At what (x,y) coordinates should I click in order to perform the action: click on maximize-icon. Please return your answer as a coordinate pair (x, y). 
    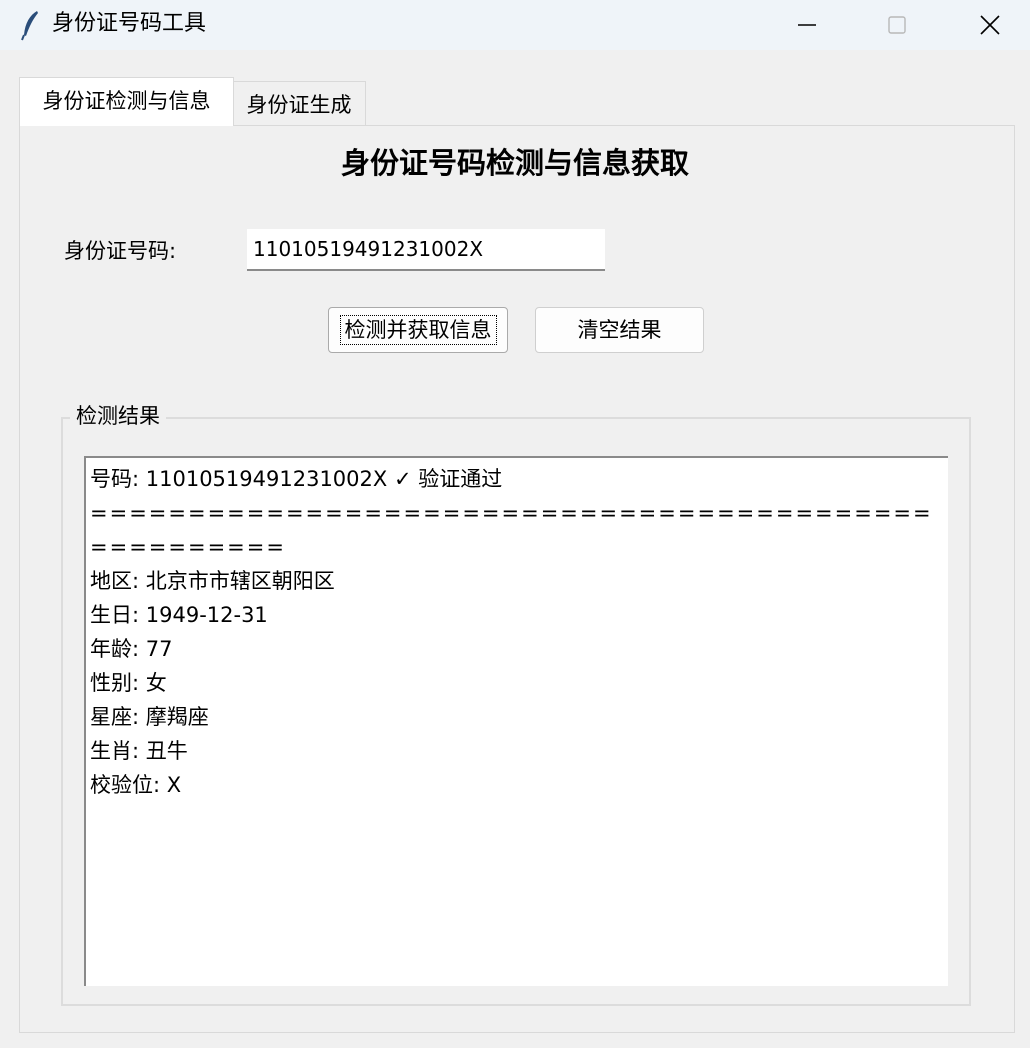
    Looking at the image, I should click on (897, 25).